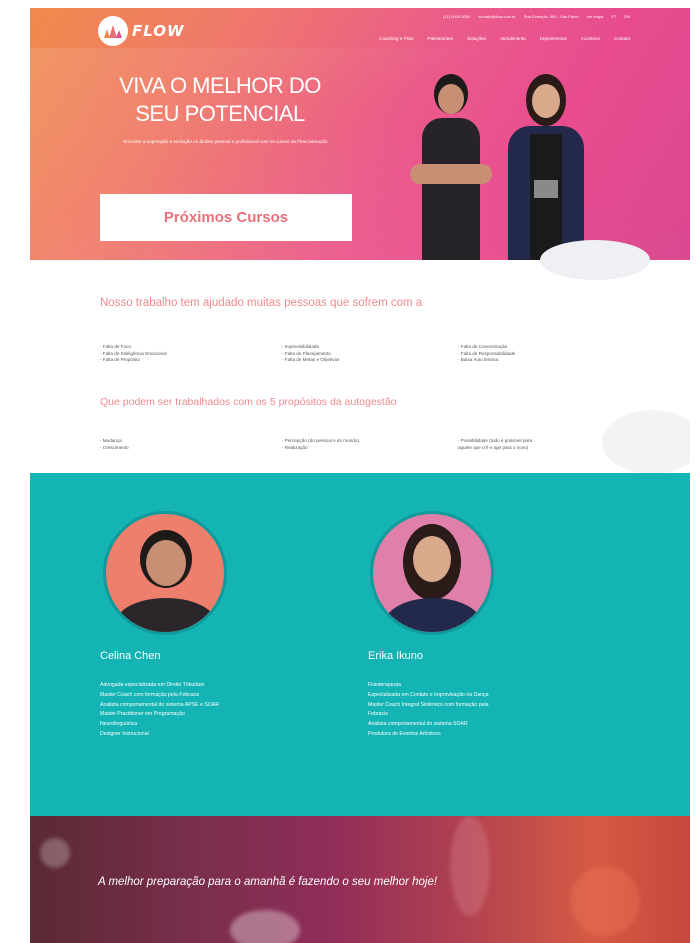 The width and height of the screenshot is (697, 943). I want to click on nav-item-acontece: Acontece, so click(590, 38).